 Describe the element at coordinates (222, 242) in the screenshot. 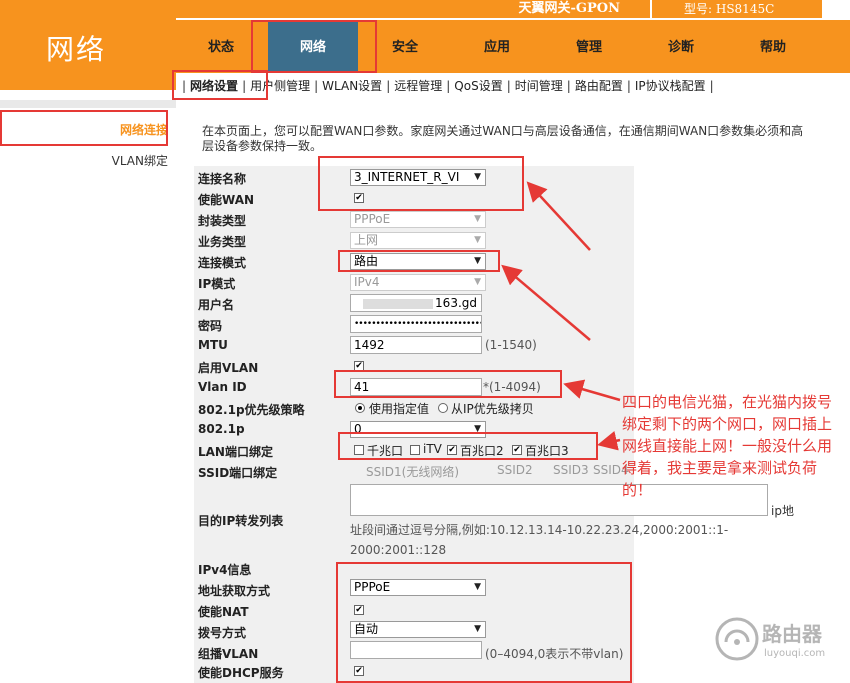

I see `service-label: 业务类型` at that location.